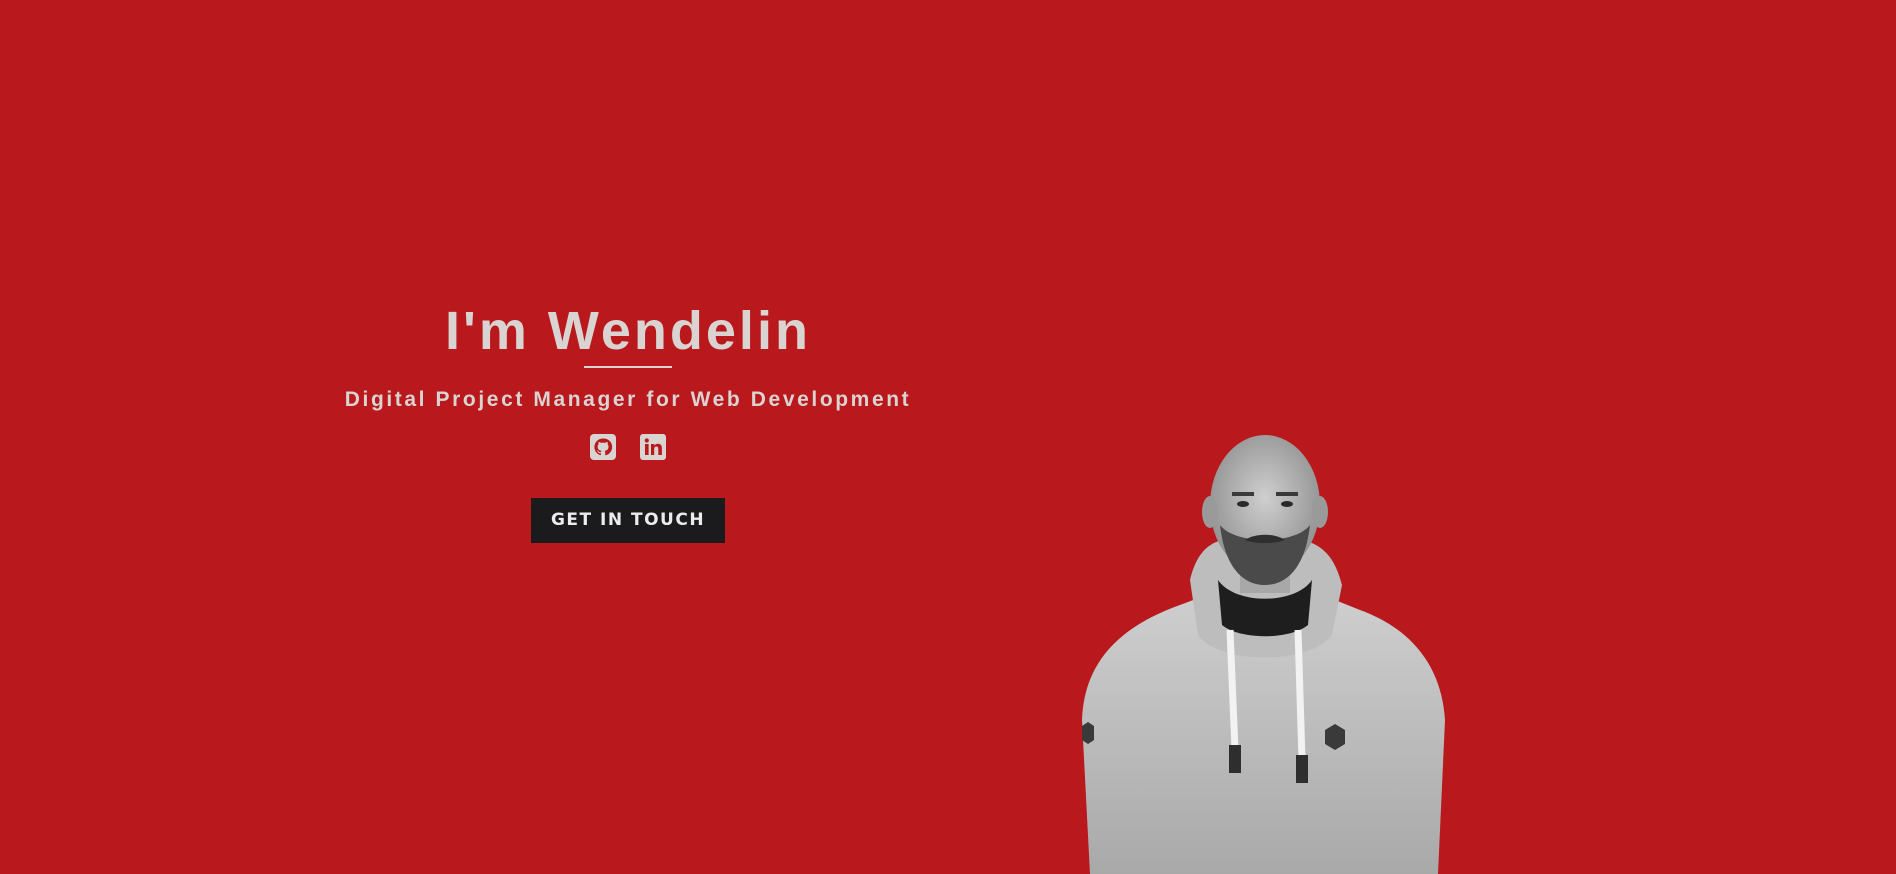  Describe the element at coordinates (628, 447) in the screenshot. I see `social-links` at that location.